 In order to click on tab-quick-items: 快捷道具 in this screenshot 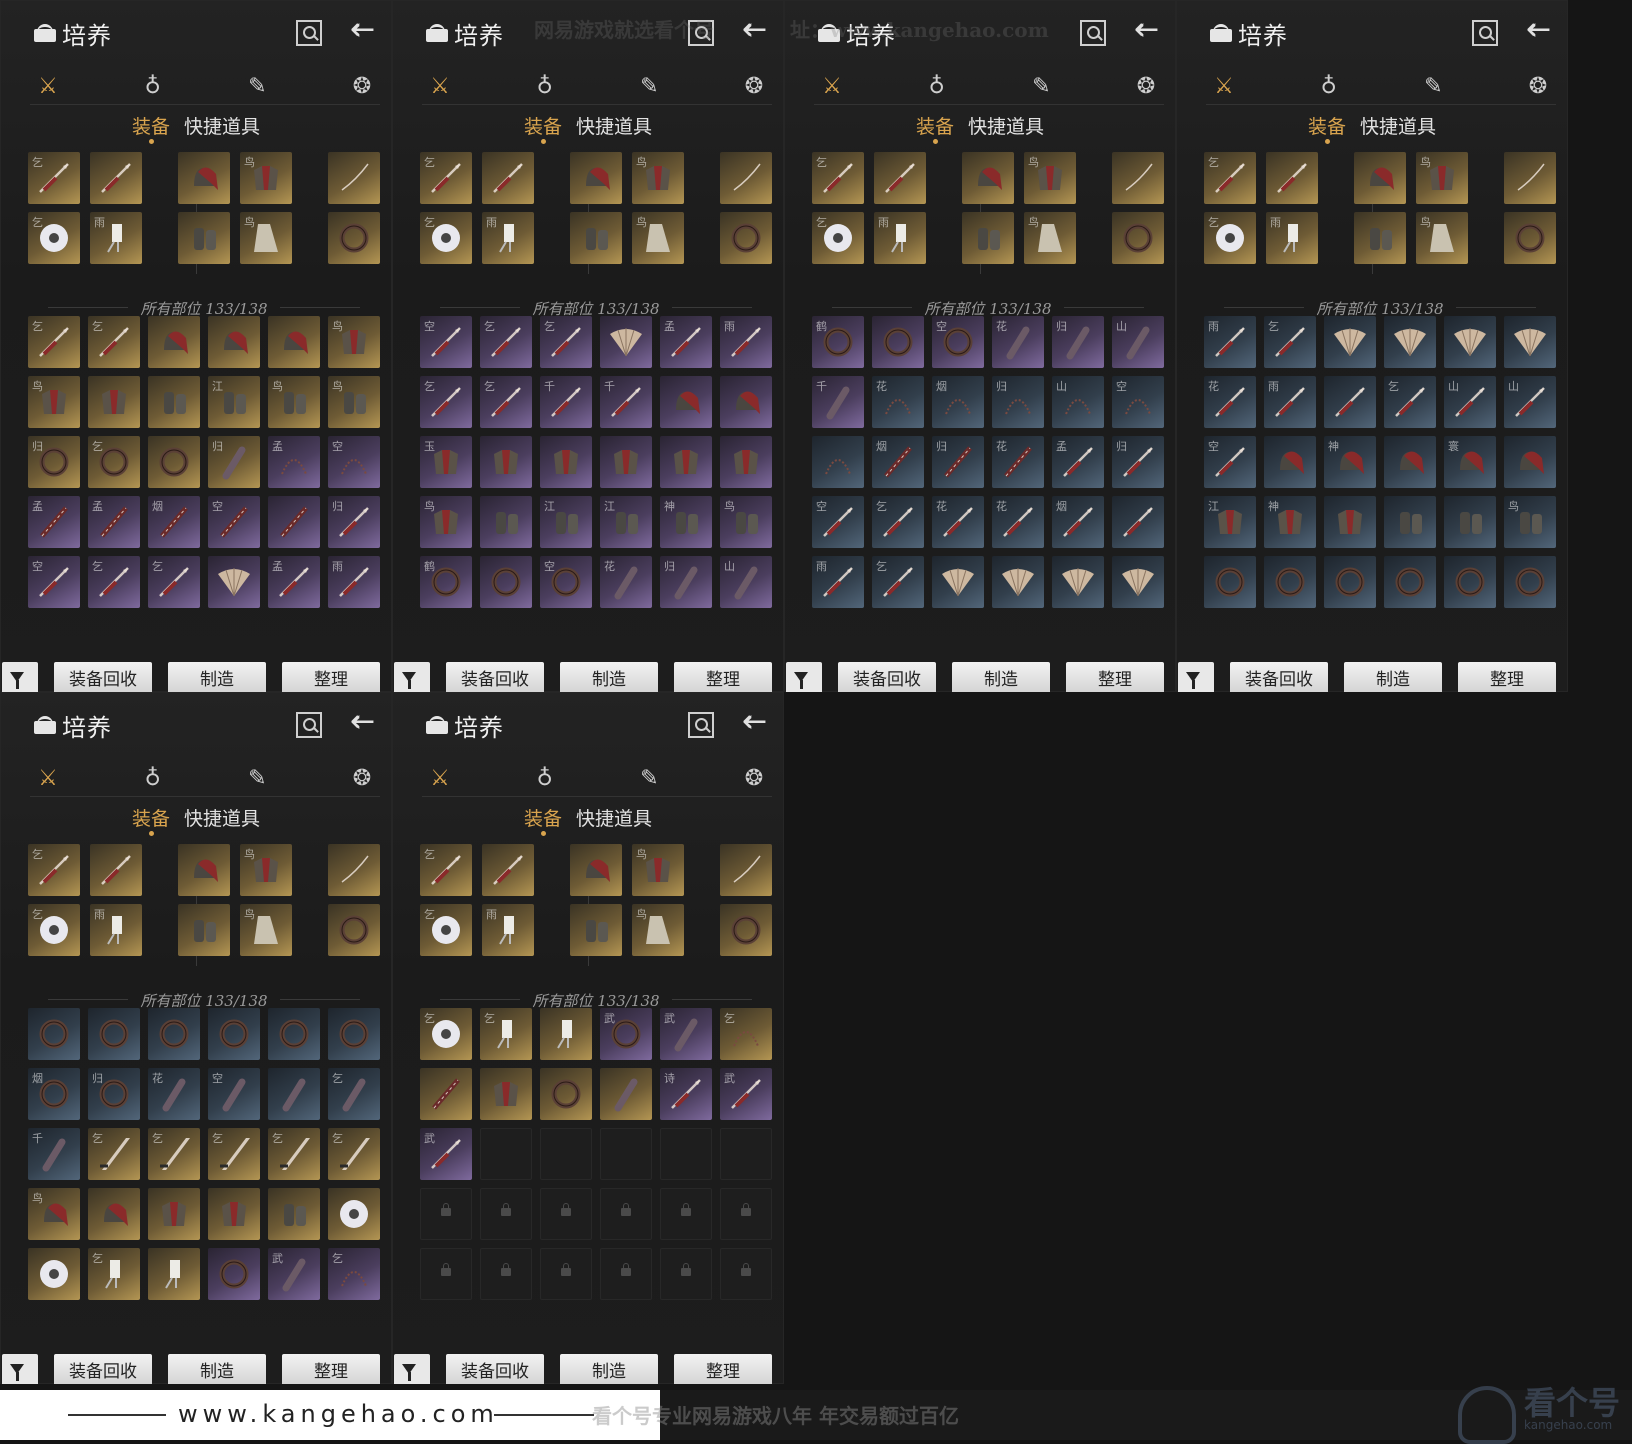, I will do `click(222, 127)`.